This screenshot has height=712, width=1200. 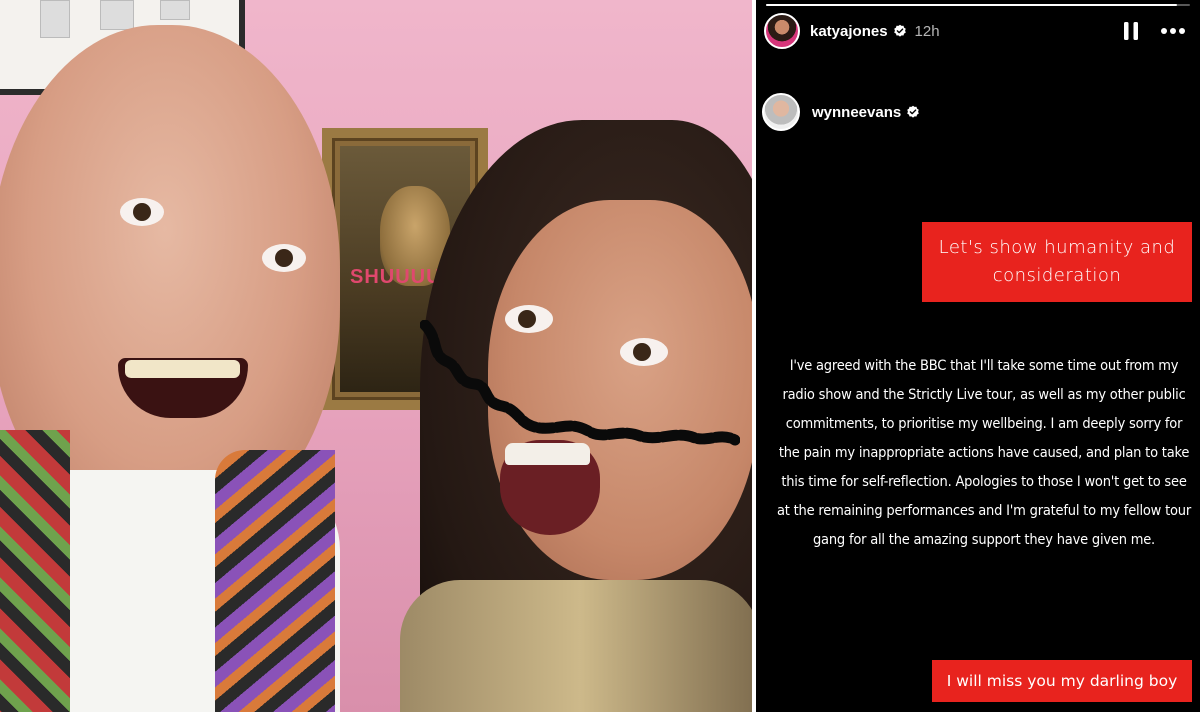 I want to click on man-jacket-left, so click(x=35, y=571).